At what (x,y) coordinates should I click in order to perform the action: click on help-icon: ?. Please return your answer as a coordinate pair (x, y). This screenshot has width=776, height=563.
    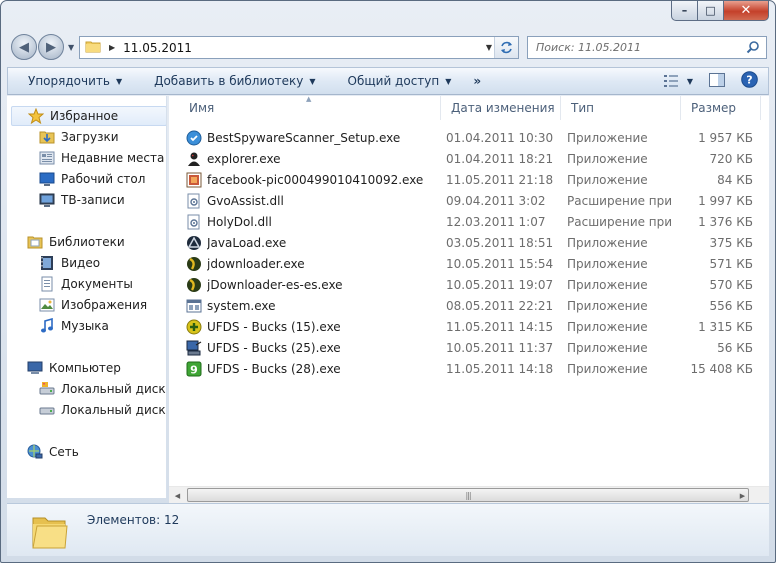
    Looking at the image, I should click on (749, 79).